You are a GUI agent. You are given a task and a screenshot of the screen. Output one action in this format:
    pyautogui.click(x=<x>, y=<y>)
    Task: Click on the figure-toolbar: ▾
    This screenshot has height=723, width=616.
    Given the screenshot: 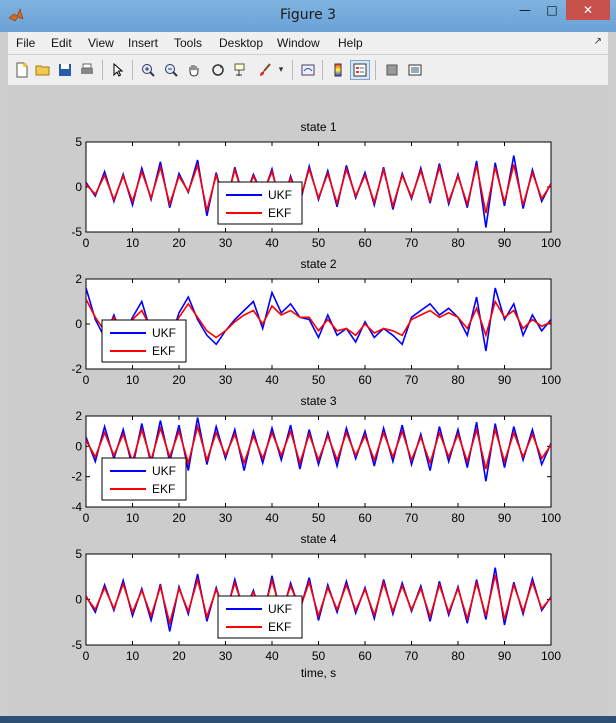 What is the action you would take?
    pyautogui.click(x=308, y=70)
    